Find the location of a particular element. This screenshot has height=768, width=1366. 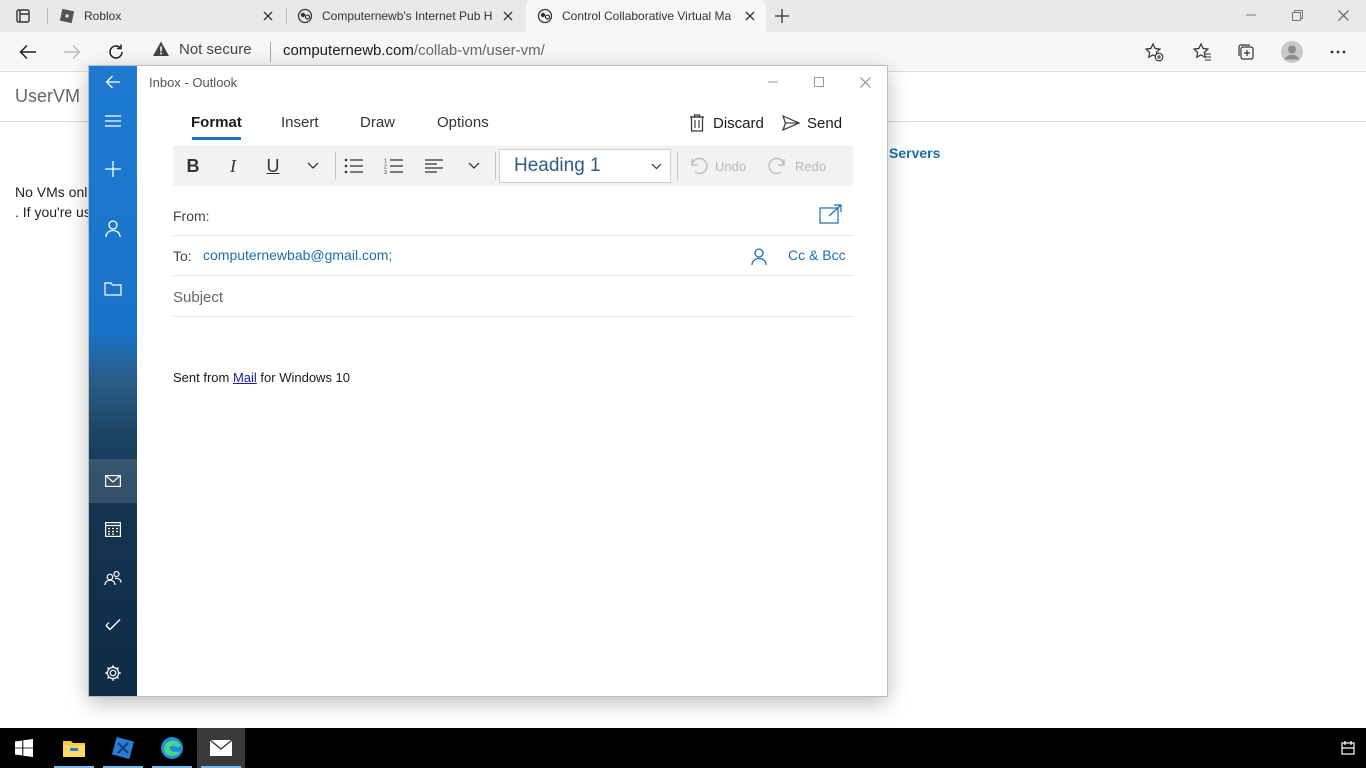

undo-button: Undo is located at coordinates (716, 166).